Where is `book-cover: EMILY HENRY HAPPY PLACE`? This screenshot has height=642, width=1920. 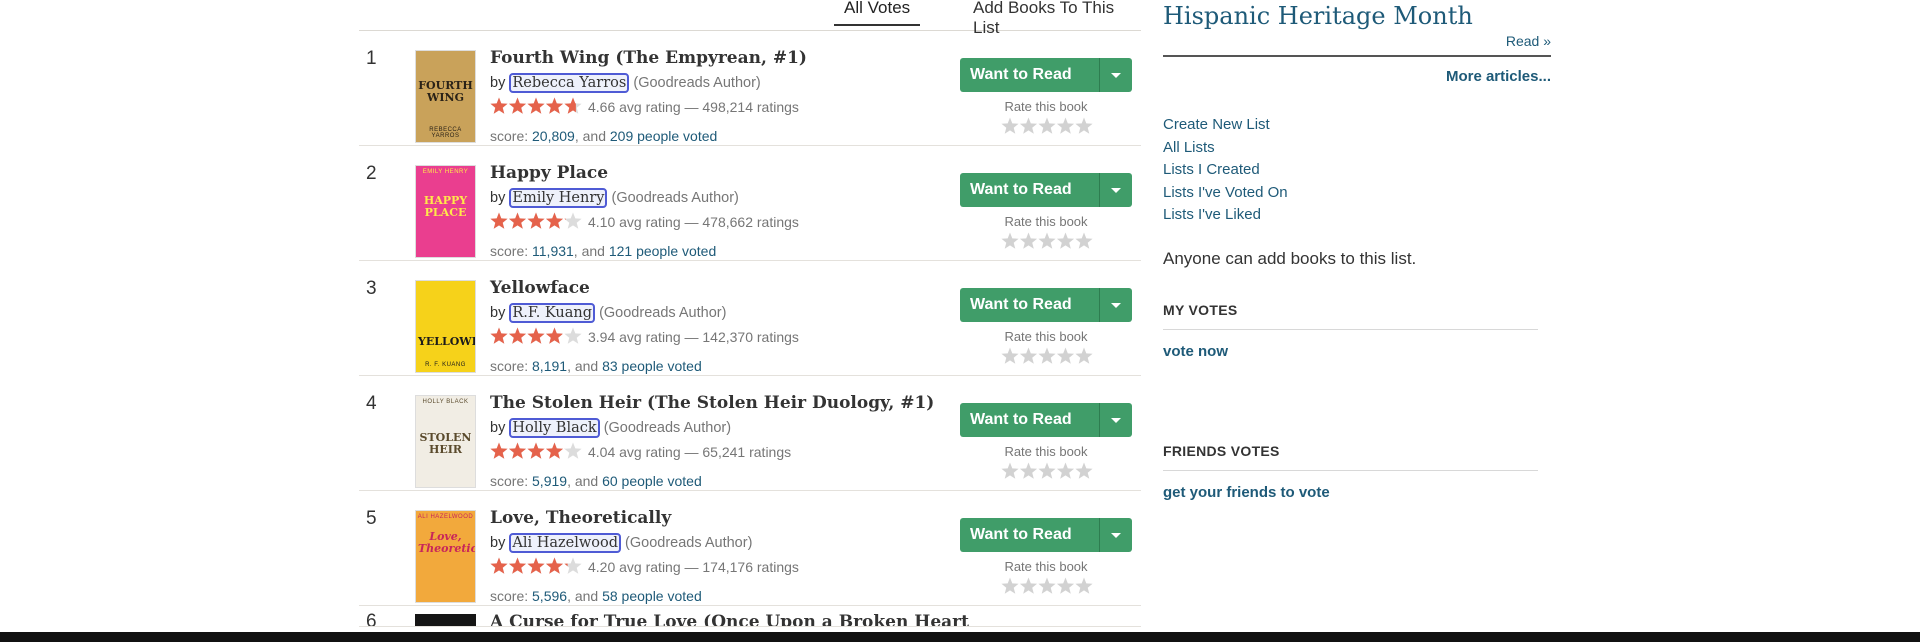
book-cover: EMILY HENRY HAPPY PLACE is located at coordinates (445, 211).